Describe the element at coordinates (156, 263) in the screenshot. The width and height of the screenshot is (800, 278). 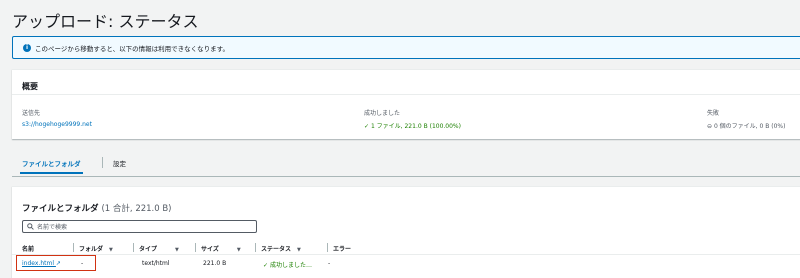
I see `file-type: text/html` at that location.